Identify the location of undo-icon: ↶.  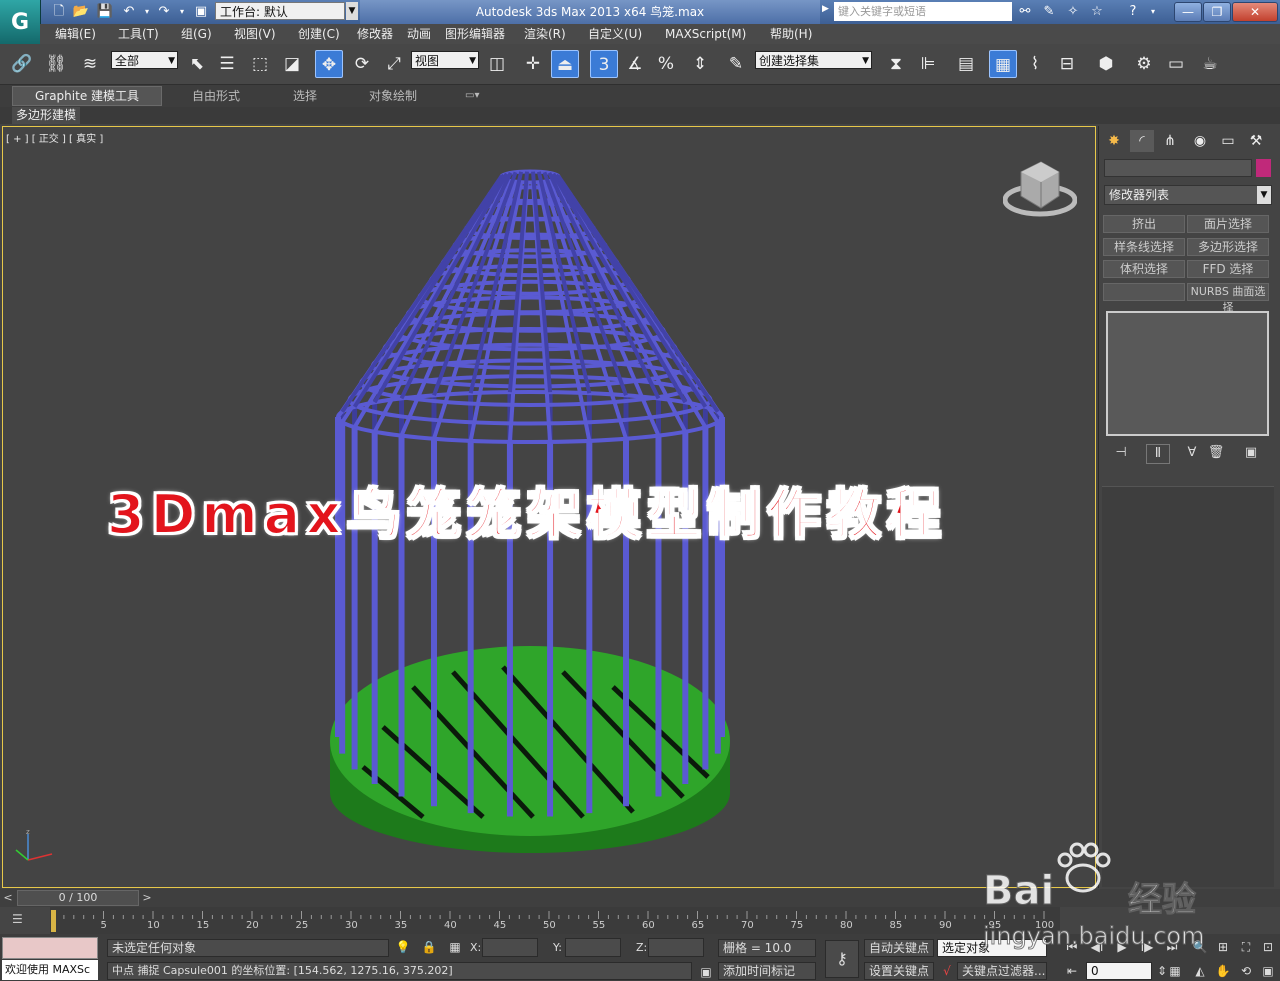
(129, 11).